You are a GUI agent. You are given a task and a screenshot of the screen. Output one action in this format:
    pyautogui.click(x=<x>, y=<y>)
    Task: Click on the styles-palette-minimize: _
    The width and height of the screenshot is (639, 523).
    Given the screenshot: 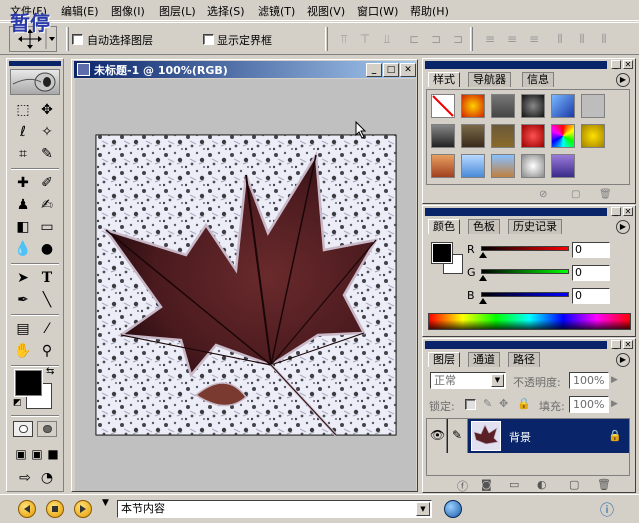 What is the action you would take?
    pyautogui.click(x=616, y=64)
    